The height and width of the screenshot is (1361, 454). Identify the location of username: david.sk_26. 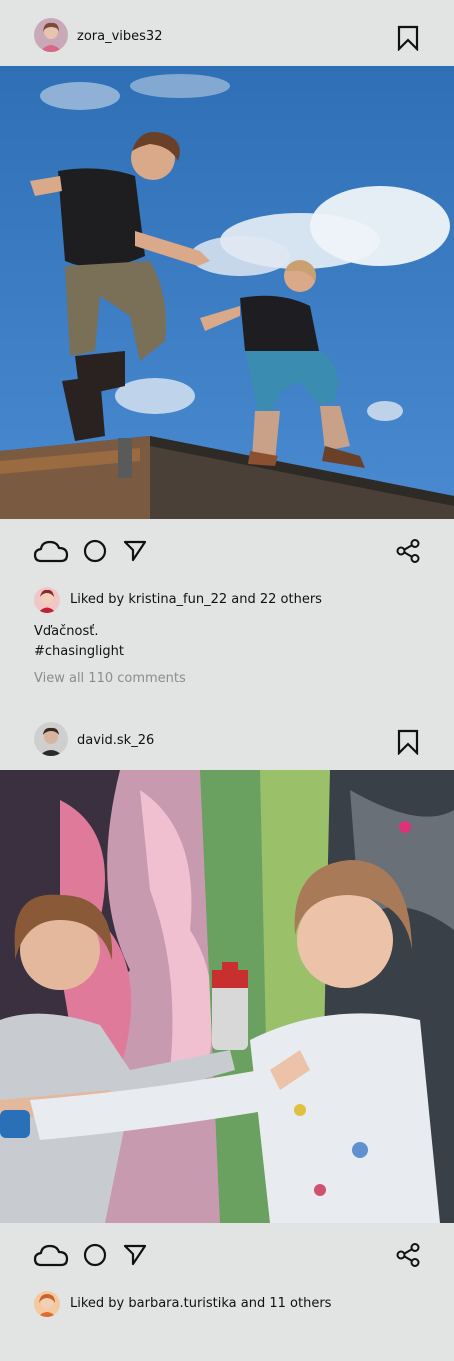
(115, 740).